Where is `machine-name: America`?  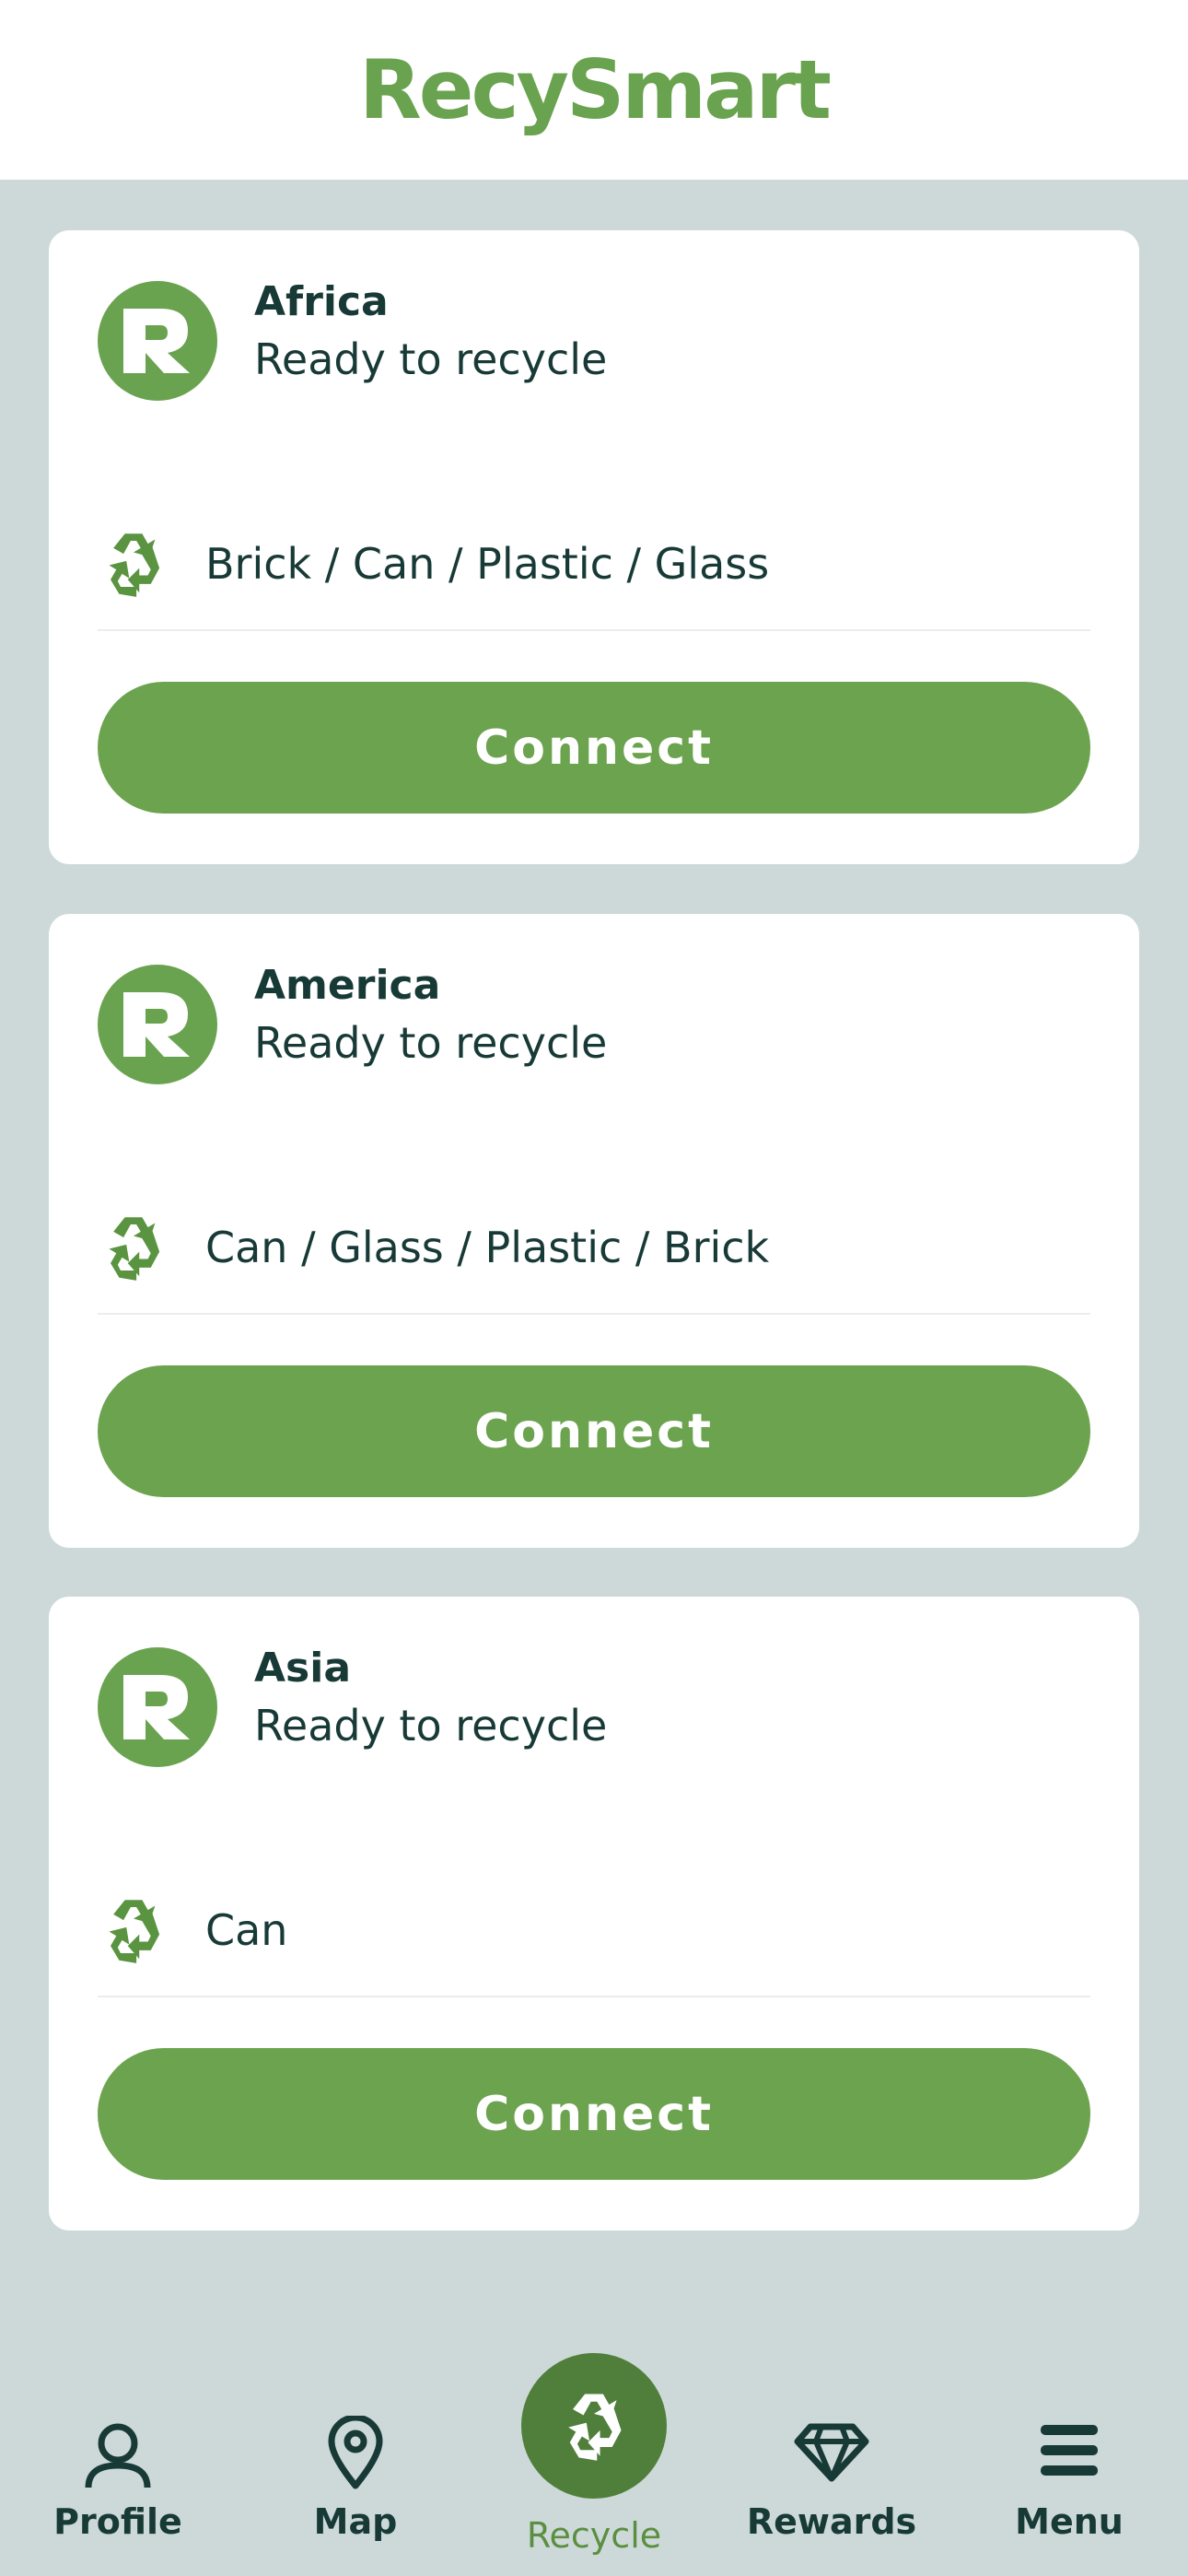
machine-name: America is located at coordinates (347, 986).